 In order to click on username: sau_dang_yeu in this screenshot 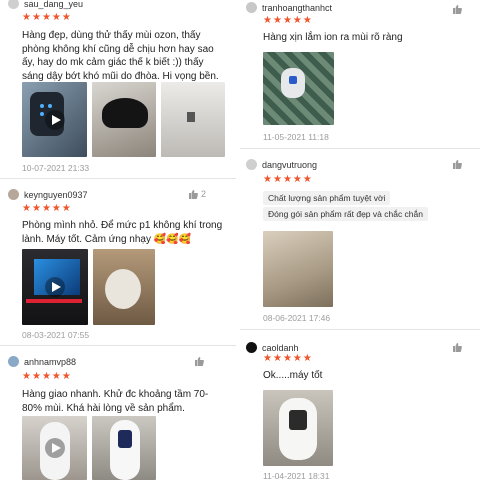, I will do `click(53, 4)`.